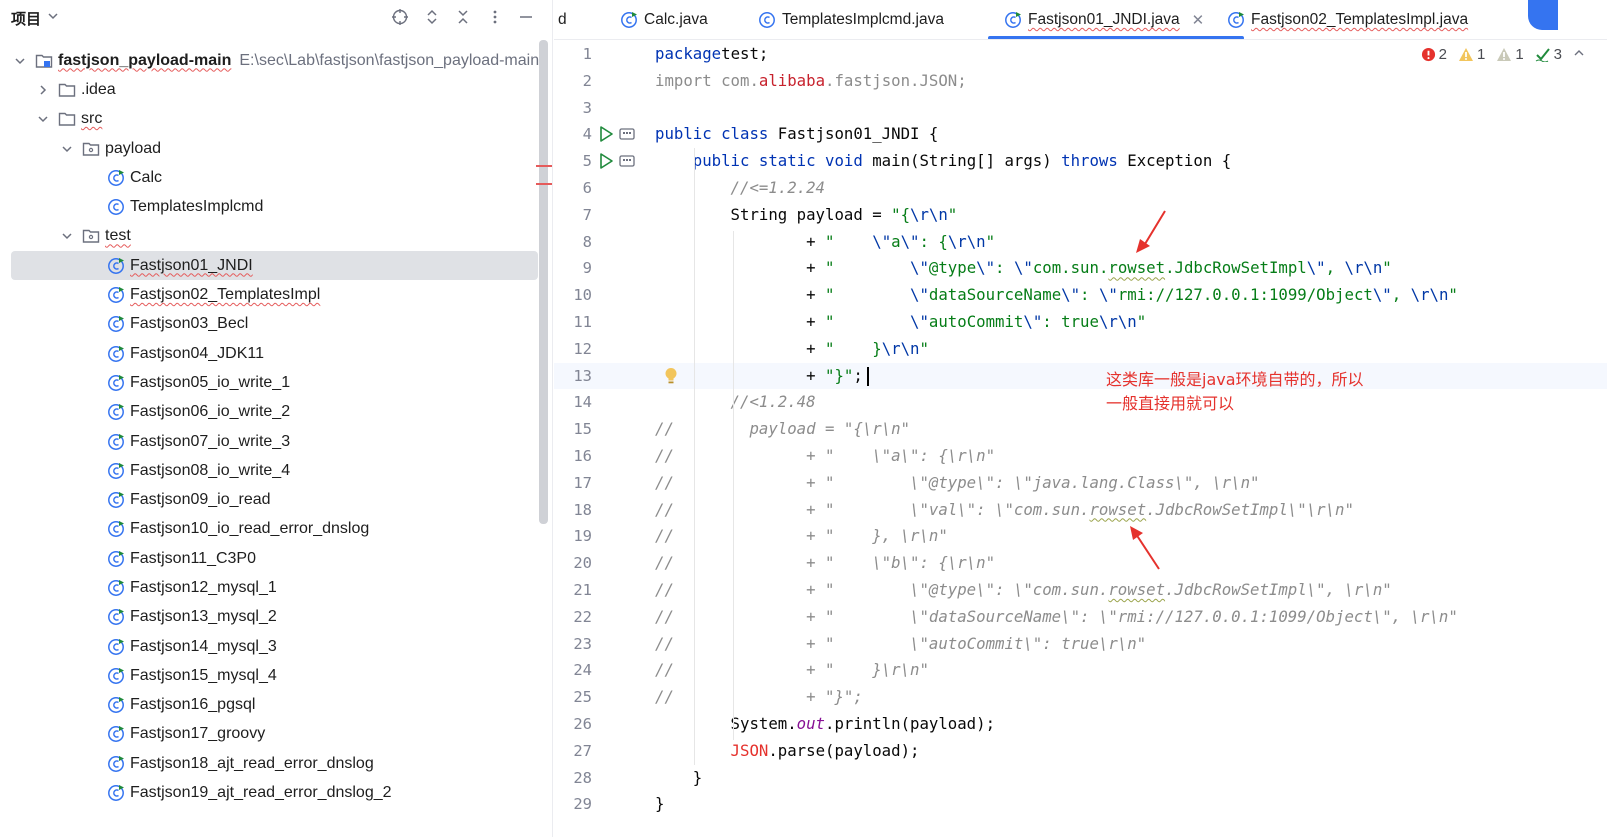 The height and width of the screenshot is (837, 1607). Describe the element at coordinates (573, 81) in the screenshot. I see `line-number: 2` at that location.